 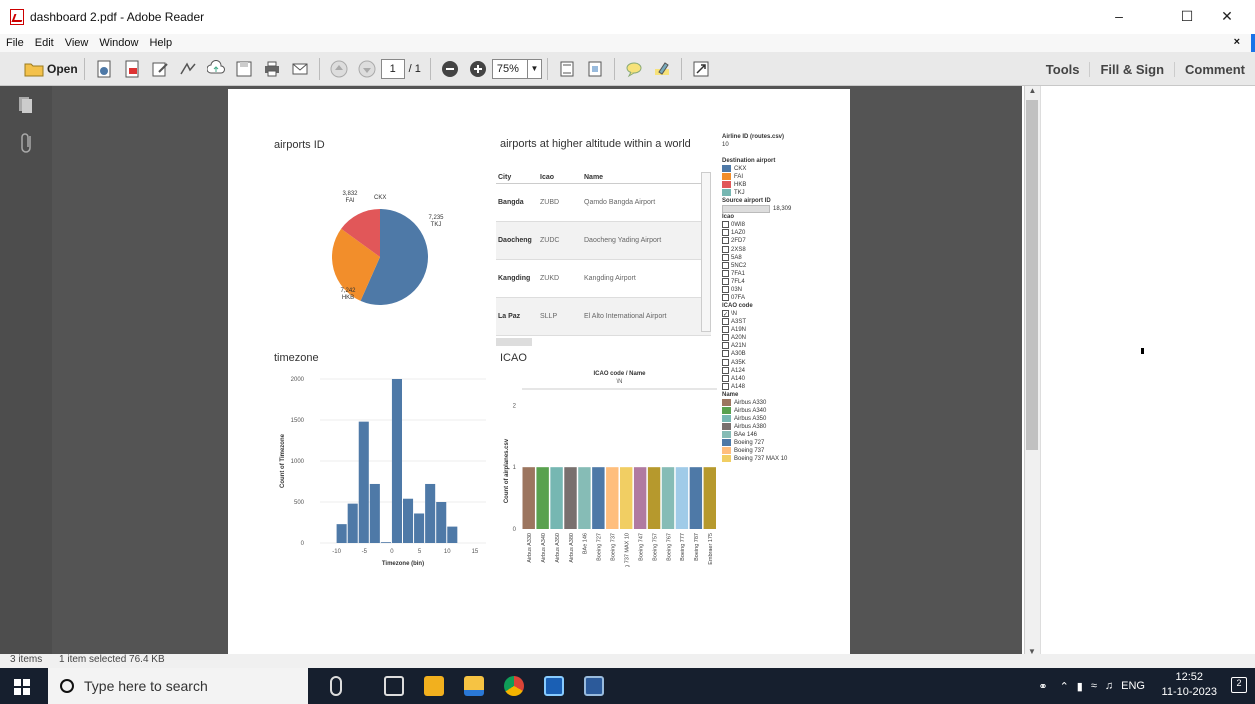 What do you see at coordinates (1239, 685) in the screenshot?
I see `notification-icon: 2` at bounding box center [1239, 685].